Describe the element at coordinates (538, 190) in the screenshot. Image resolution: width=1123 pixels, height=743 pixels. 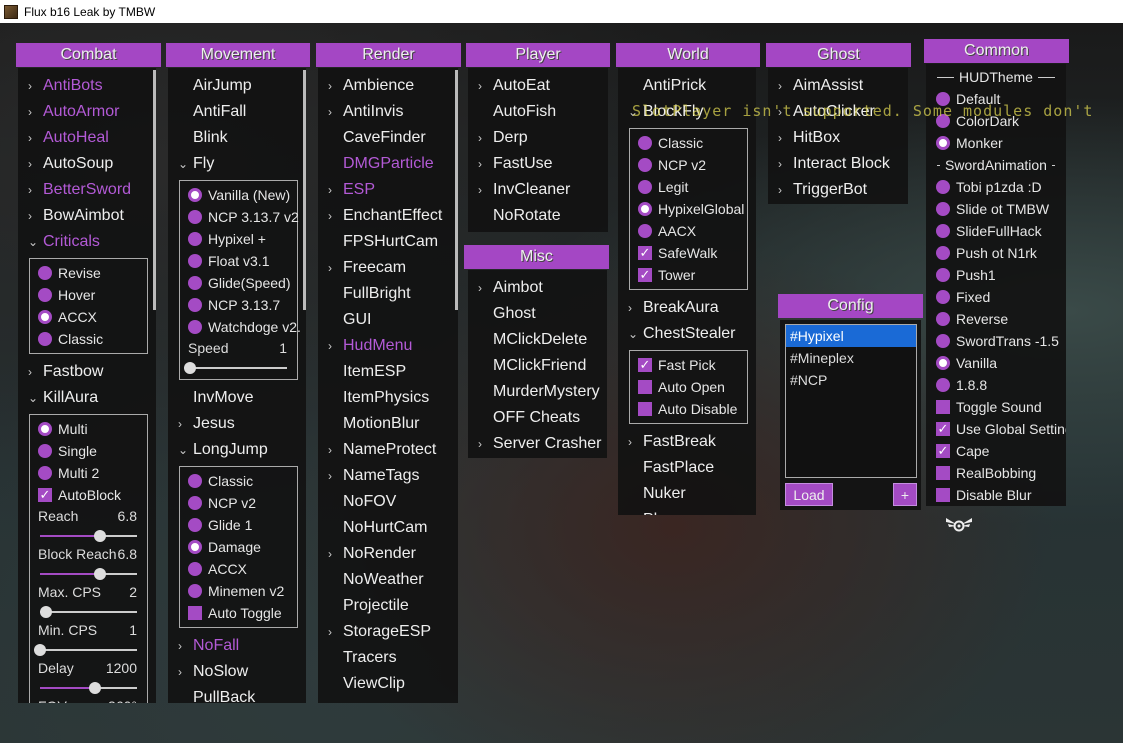
I see `module-invcleaner: › InvCleaner` at that location.